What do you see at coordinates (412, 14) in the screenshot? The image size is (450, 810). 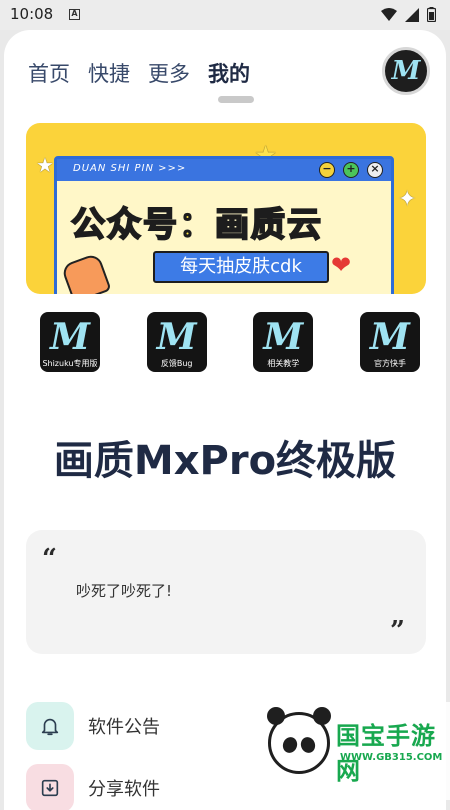 I see `signal-icon` at bounding box center [412, 14].